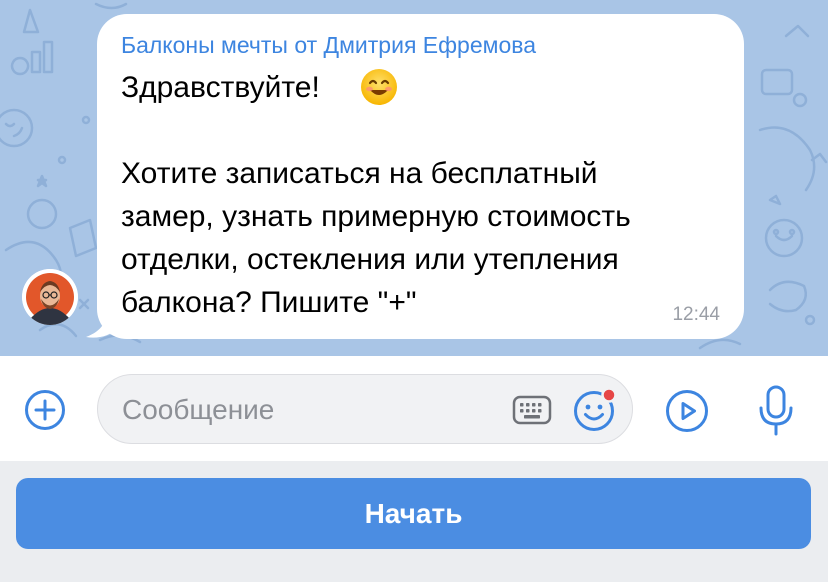 Image resolution: width=828 pixels, height=582 pixels. I want to click on message-input: Сообщение, so click(365, 409).